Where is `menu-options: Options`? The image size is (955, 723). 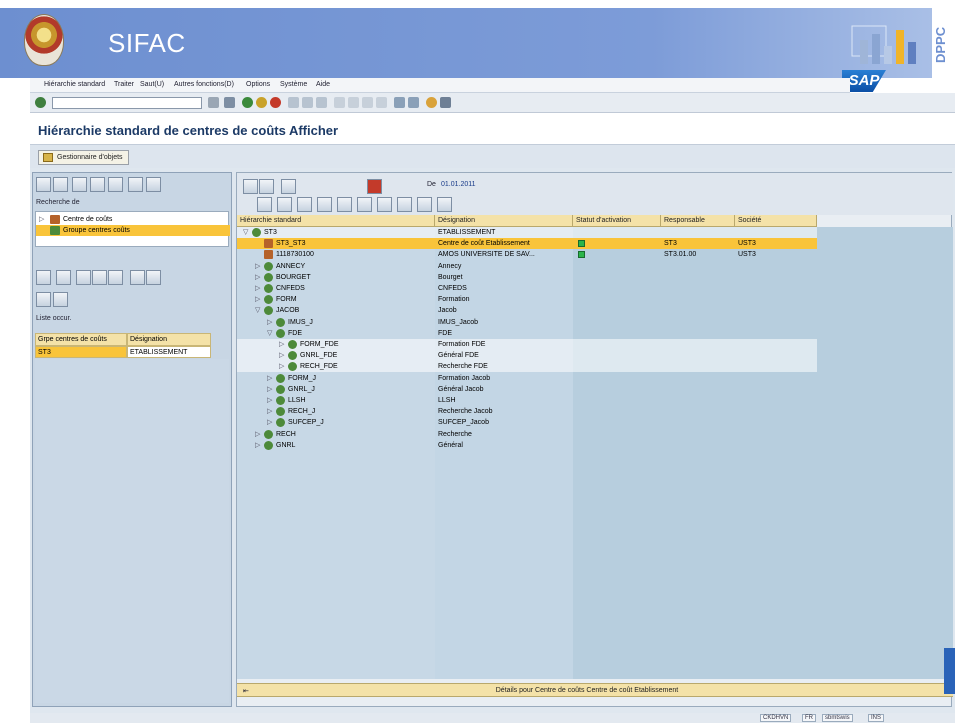
menu-options: Options is located at coordinates (258, 84).